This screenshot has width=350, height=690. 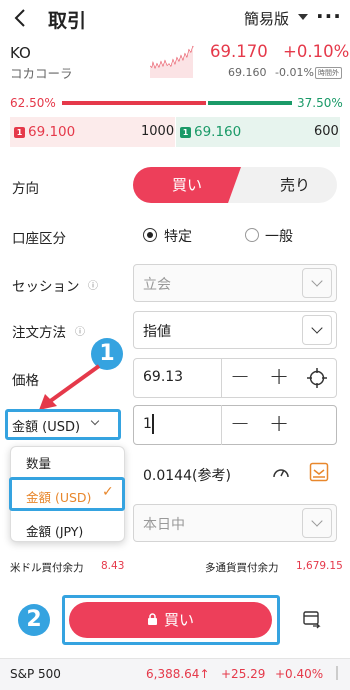 What do you see at coordinates (299, 674) in the screenshot?
I see `index-change-pct: +0.40%` at bounding box center [299, 674].